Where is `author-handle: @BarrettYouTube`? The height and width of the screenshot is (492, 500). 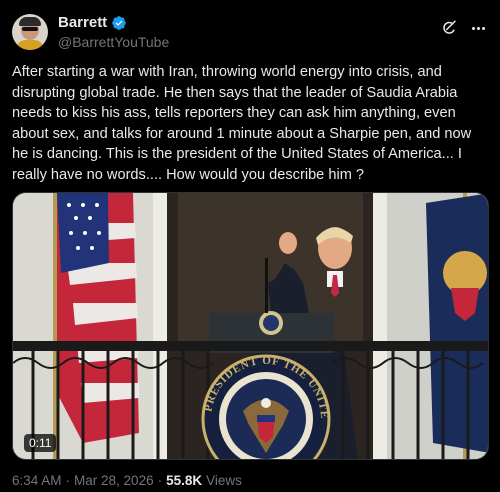
author-handle: @BarrettYouTube is located at coordinates (113, 42).